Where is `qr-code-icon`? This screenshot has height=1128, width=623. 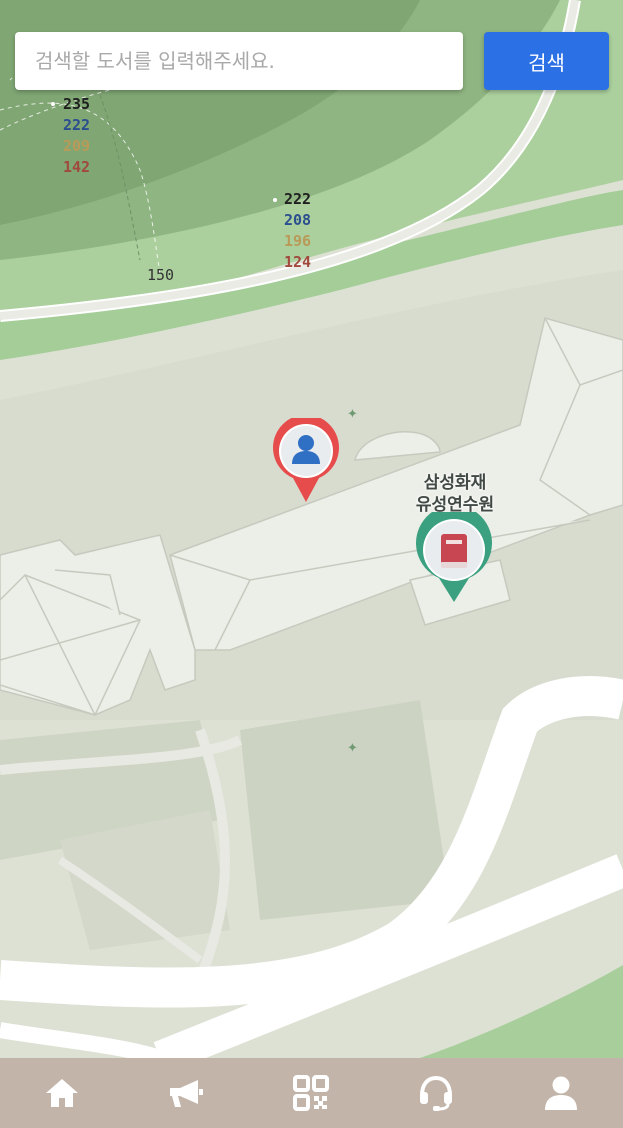
qr-code-icon is located at coordinates (311, 1093).